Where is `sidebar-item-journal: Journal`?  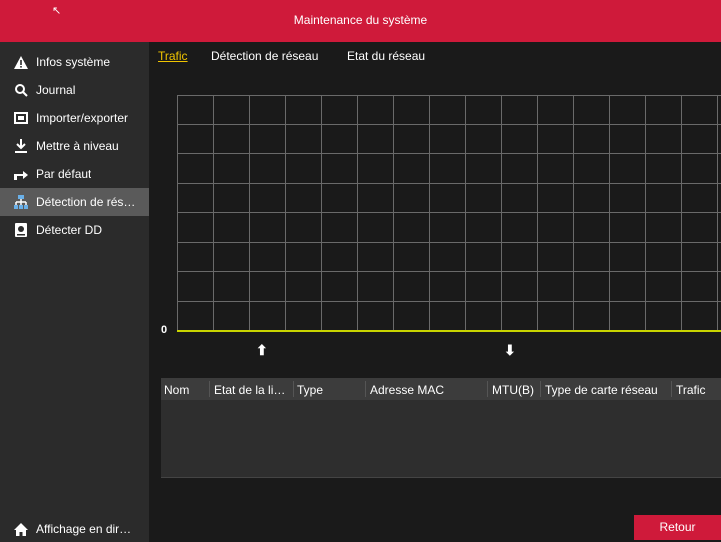
sidebar-item-journal: Journal is located at coordinates (74, 90).